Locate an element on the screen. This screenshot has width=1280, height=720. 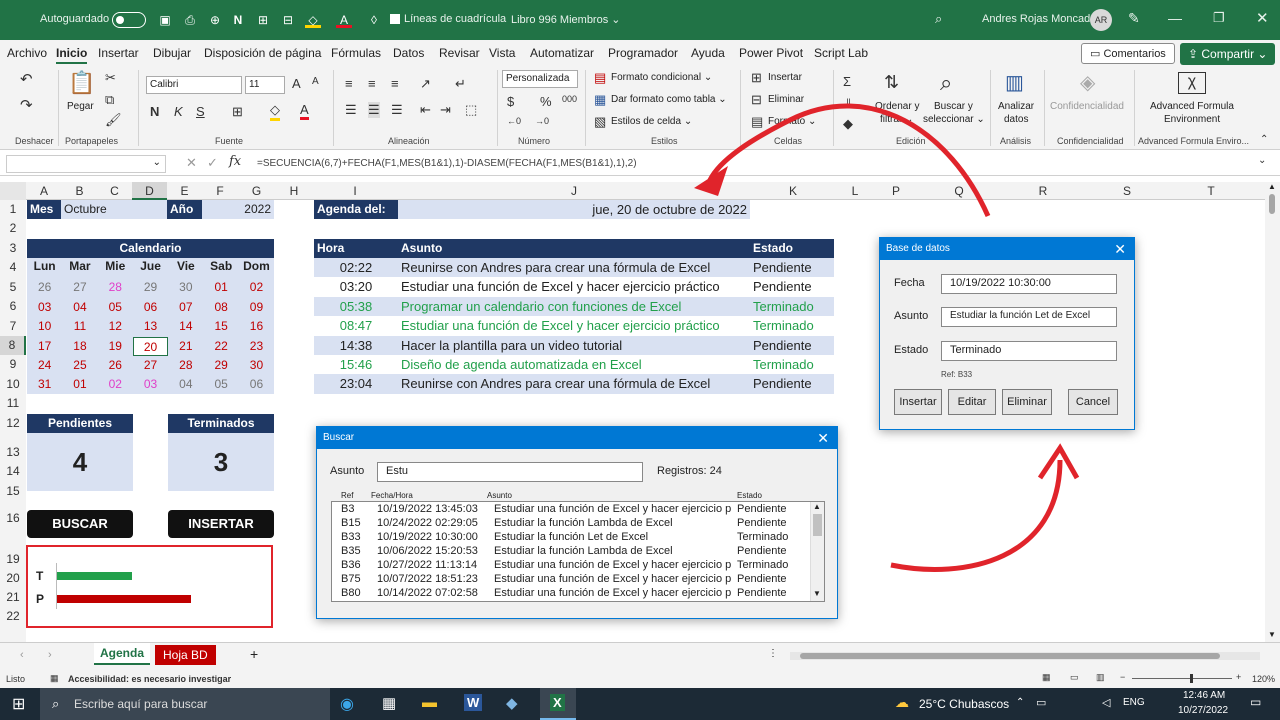
row-6: 6 is located at coordinates (13, 306).